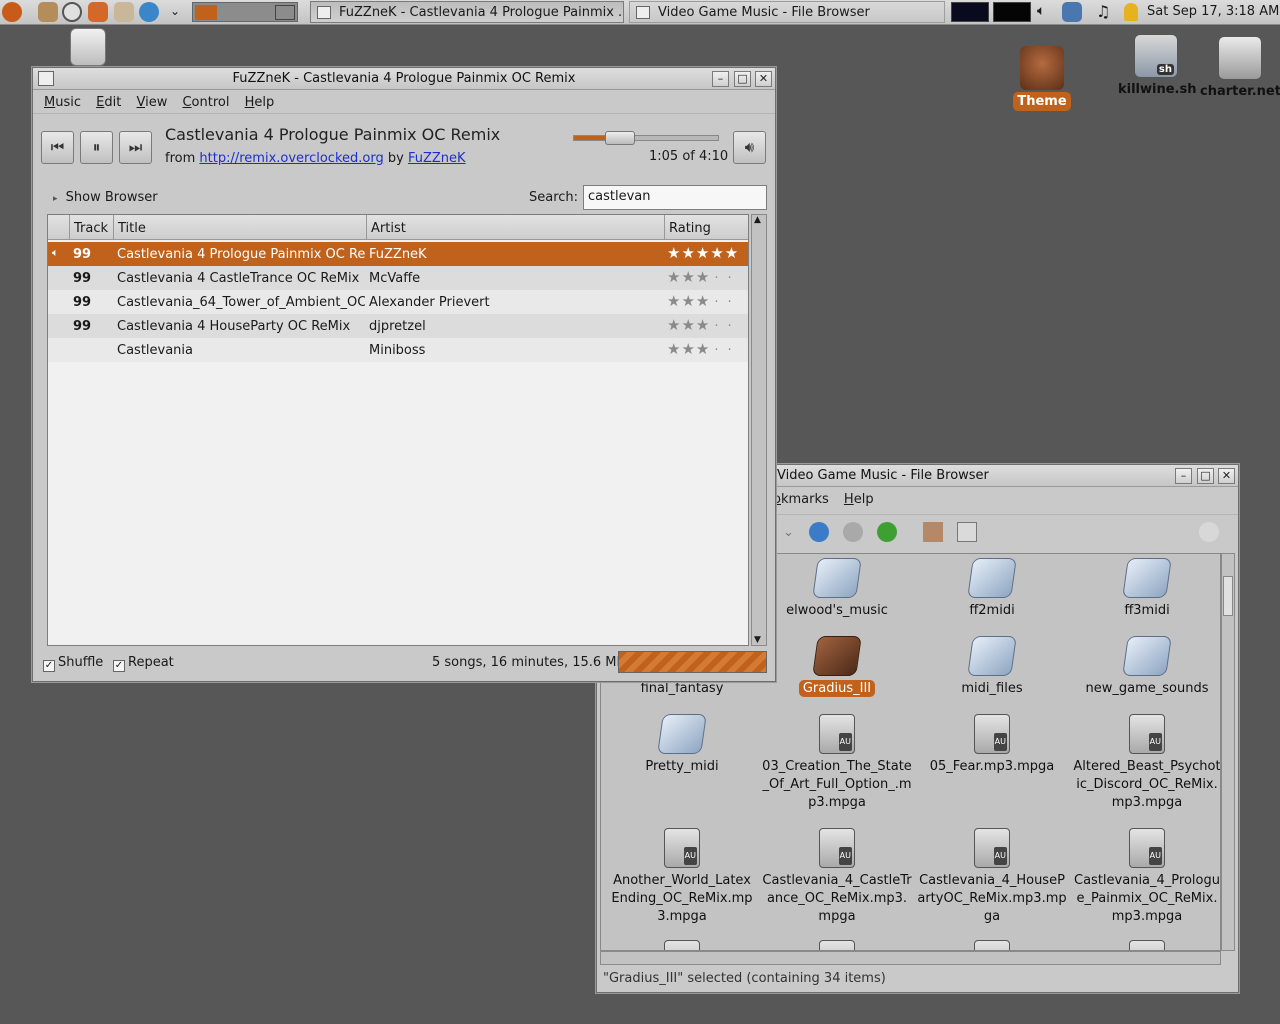 This screenshot has width=1280, height=1024. What do you see at coordinates (1072, 12) in the screenshot?
I see `trash-icon` at bounding box center [1072, 12].